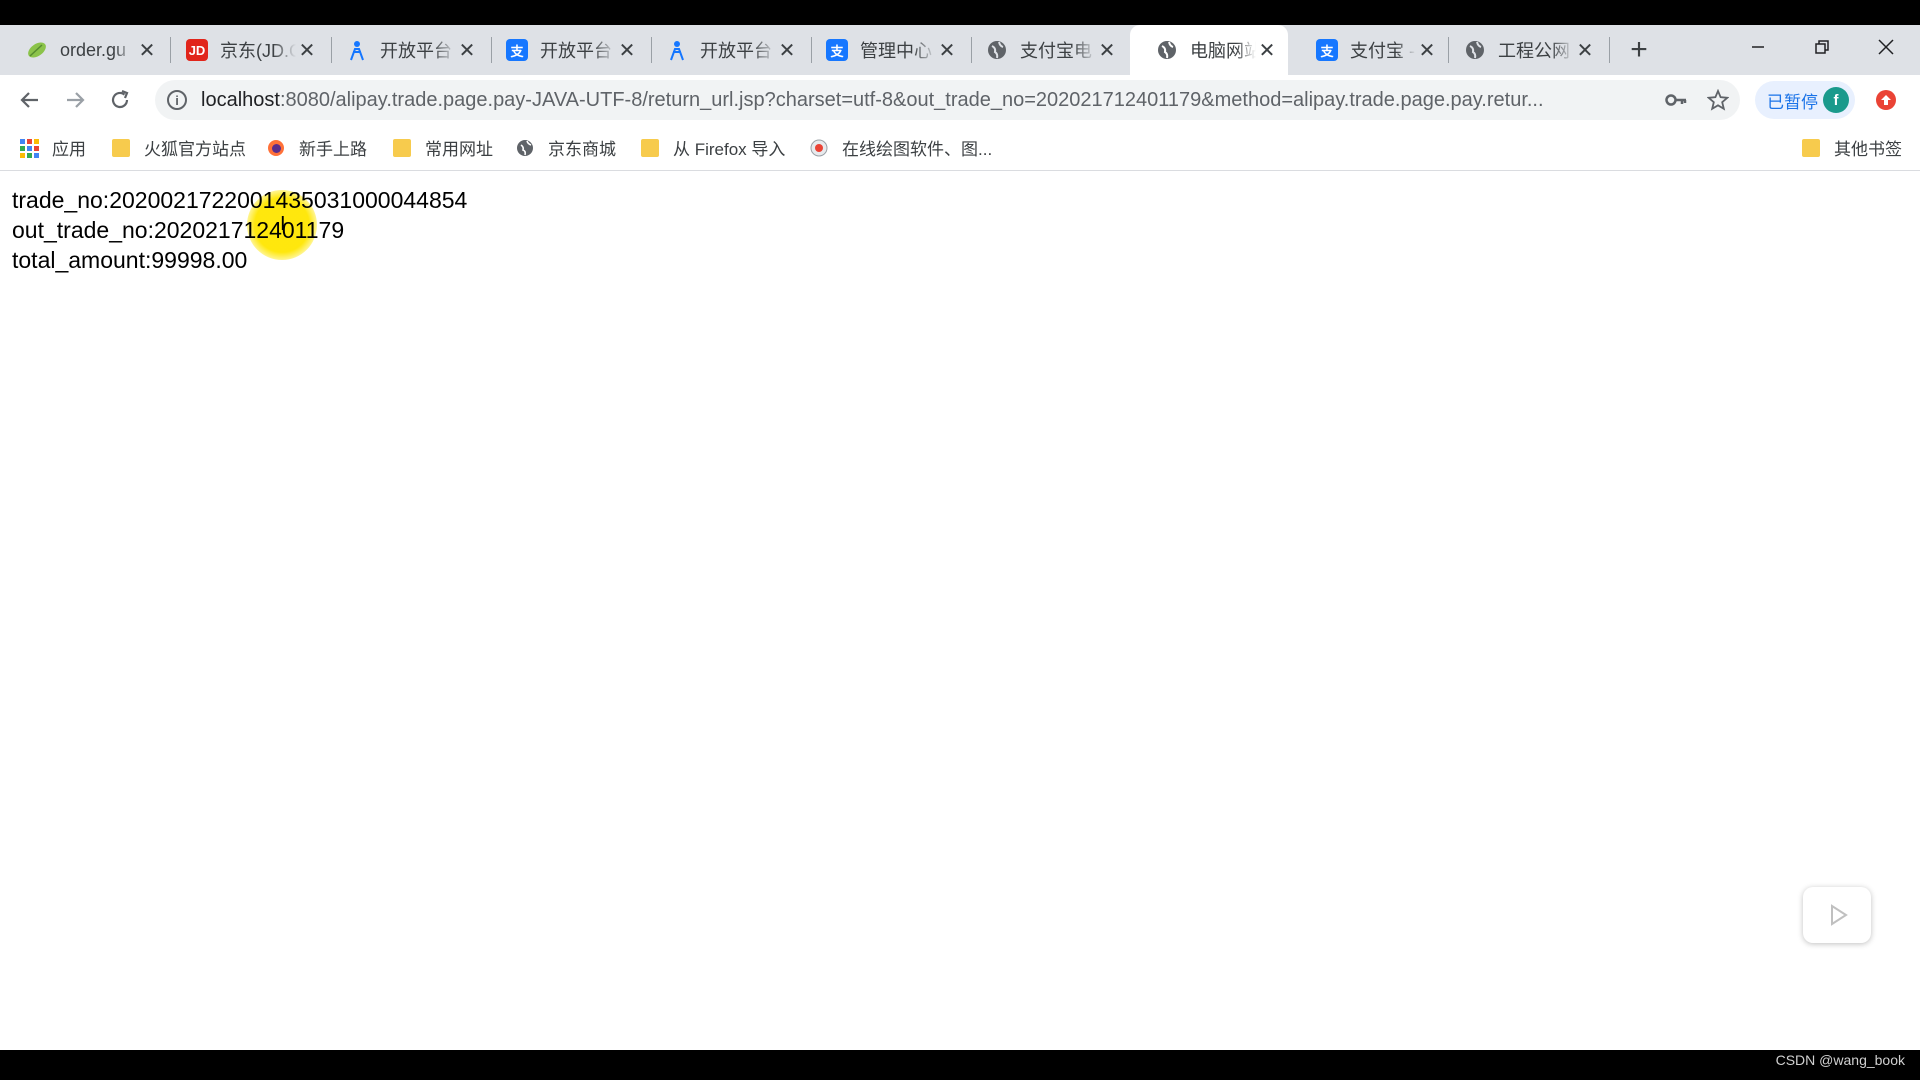 The height and width of the screenshot is (1080, 1920). I want to click on close-window-button, so click(1886, 47).